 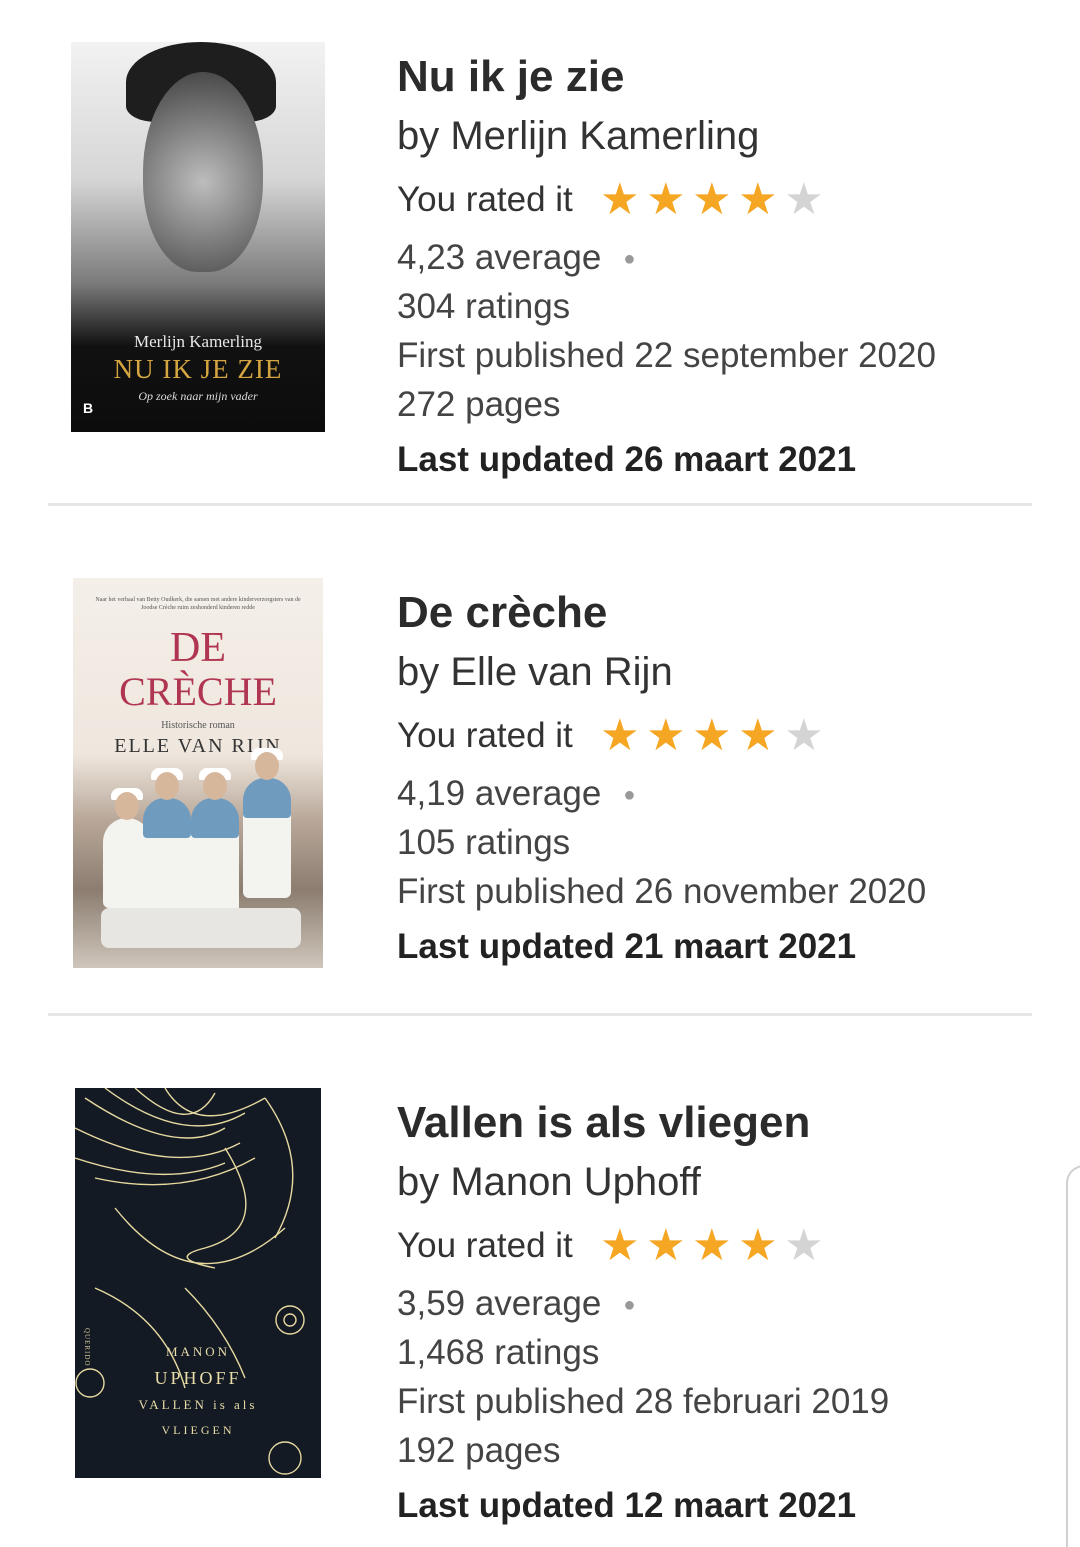 What do you see at coordinates (502, 613) in the screenshot?
I see `book-title: De crèche` at bounding box center [502, 613].